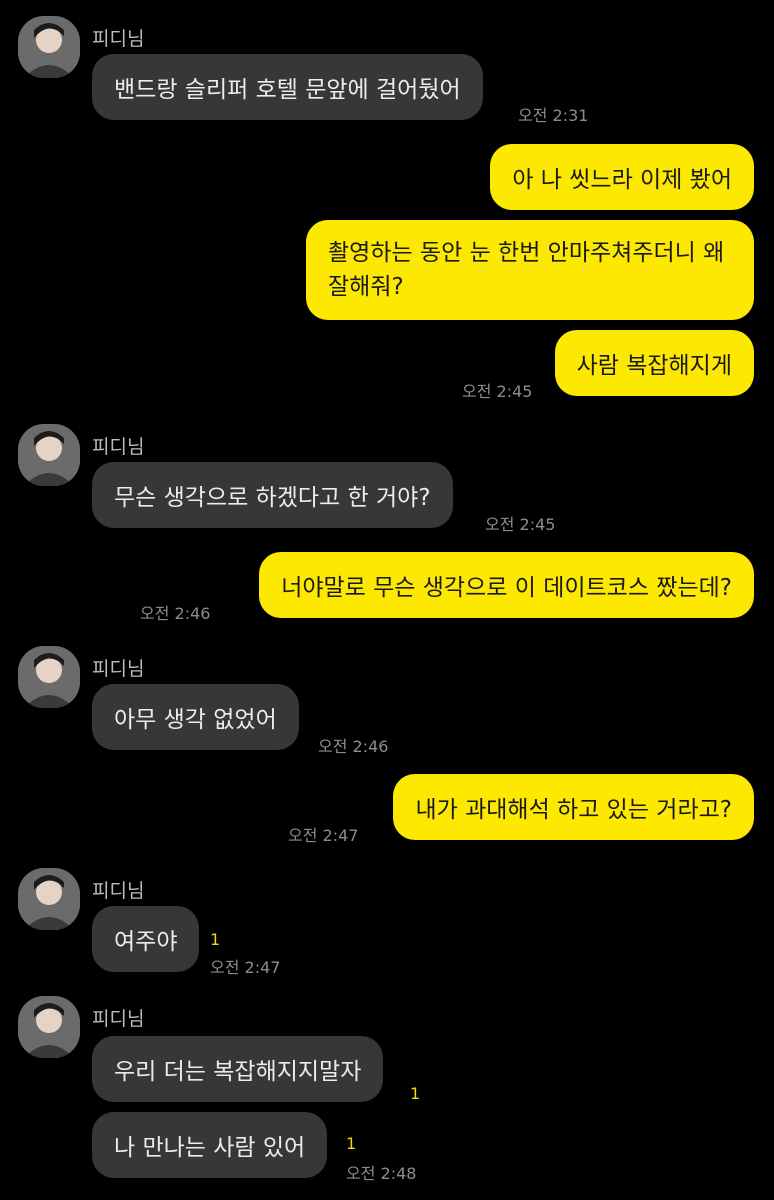  I want to click on message-bubble: 밴드랑 슬리퍼 호텔 문앞에 걸어뒀어, so click(287, 87).